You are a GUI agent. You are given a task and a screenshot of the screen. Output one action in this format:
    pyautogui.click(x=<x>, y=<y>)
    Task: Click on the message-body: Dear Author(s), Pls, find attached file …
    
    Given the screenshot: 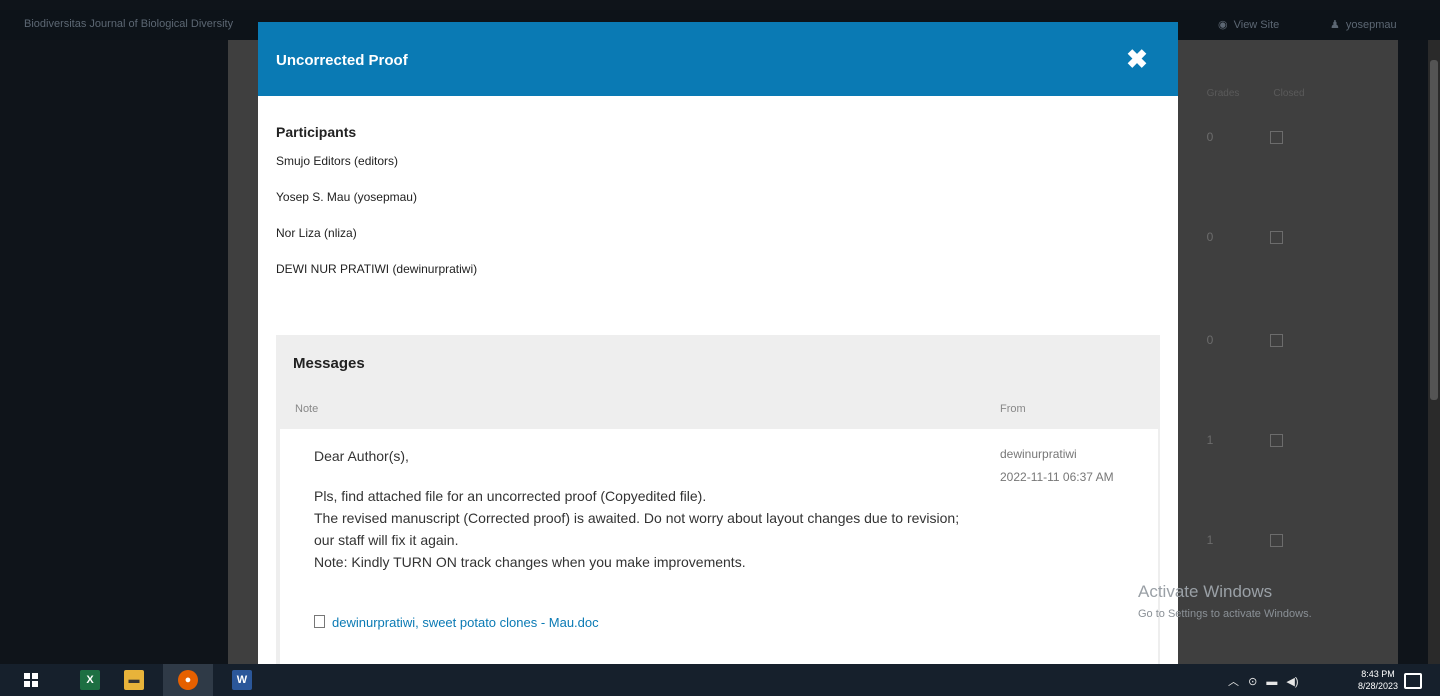 What is the action you would take?
    pyautogui.click(x=644, y=509)
    